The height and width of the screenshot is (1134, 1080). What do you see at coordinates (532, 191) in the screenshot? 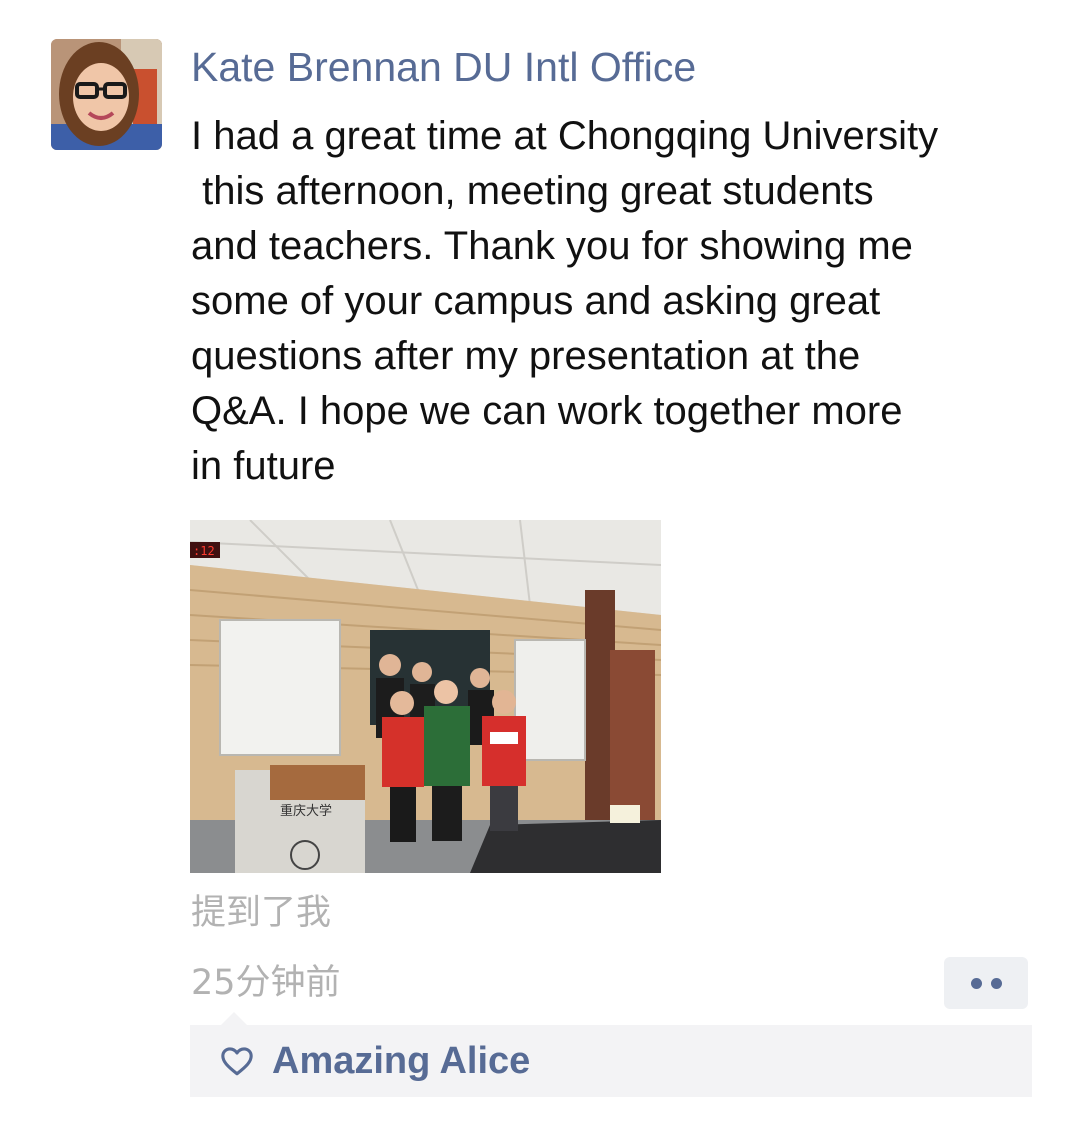
I see `post-text-line: this afternoon, meeting great students` at bounding box center [532, 191].